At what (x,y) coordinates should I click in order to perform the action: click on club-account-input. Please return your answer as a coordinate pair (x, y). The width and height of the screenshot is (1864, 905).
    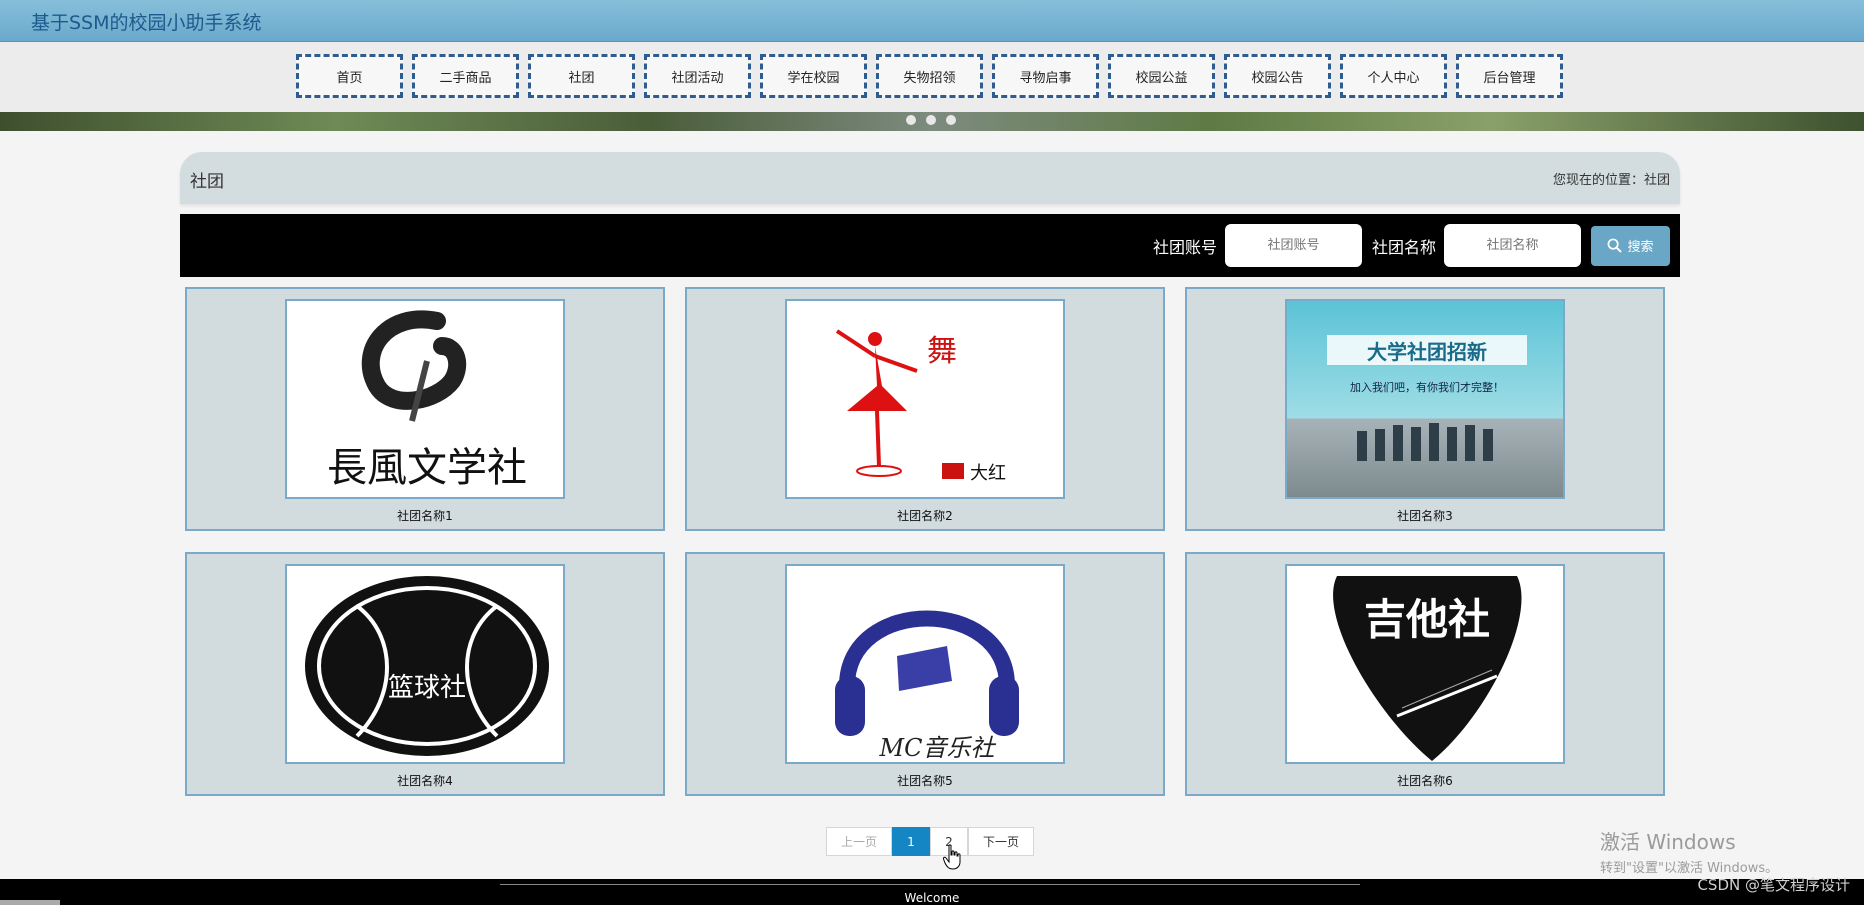
    Looking at the image, I should click on (1293, 245).